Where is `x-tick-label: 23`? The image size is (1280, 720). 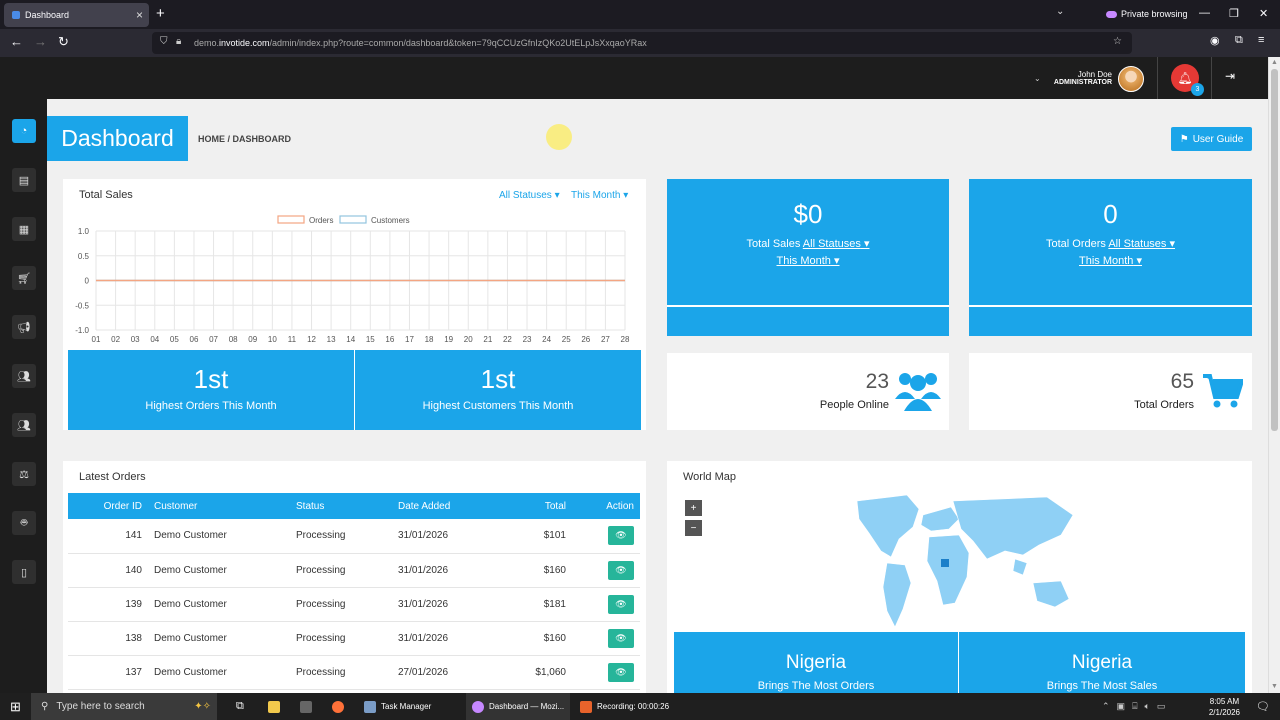 x-tick-label: 23 is located at coordinates (527, 339).